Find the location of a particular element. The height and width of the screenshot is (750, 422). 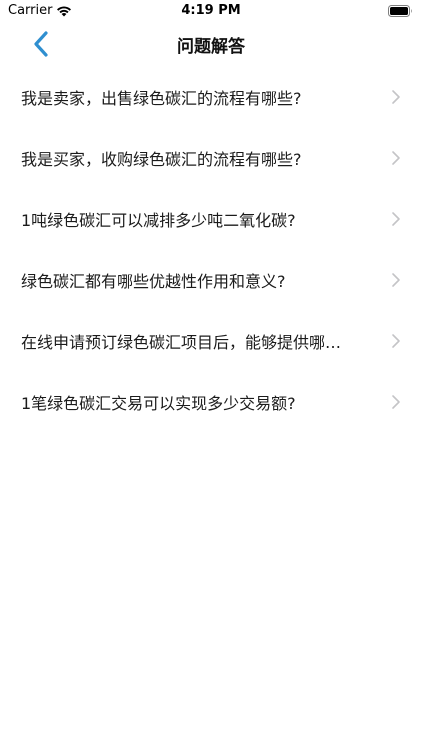

nav-bar: 问题解答 is located at coordinates (211, 44).